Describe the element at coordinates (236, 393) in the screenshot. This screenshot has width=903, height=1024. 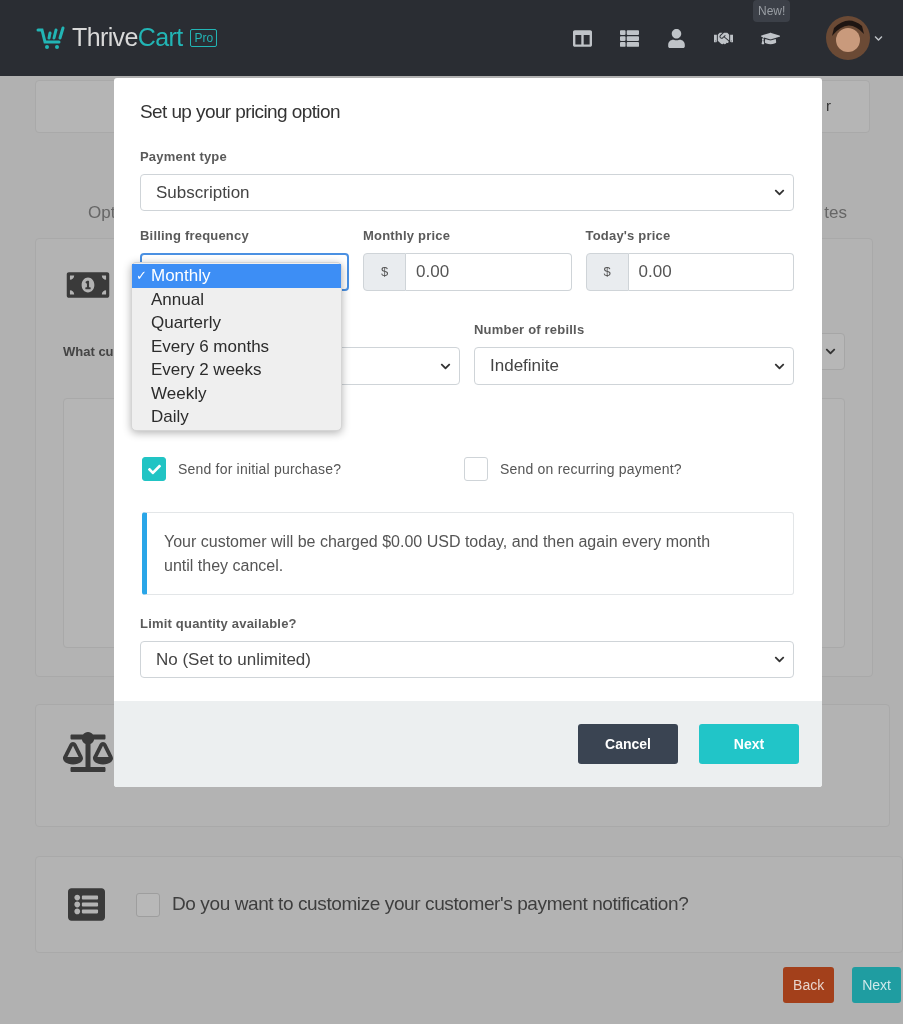
I see `dropdown-option: Weekly` at that location.